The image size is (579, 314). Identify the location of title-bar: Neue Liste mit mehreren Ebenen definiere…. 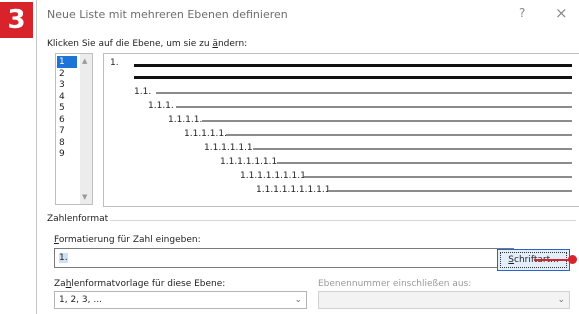
(308, 15).